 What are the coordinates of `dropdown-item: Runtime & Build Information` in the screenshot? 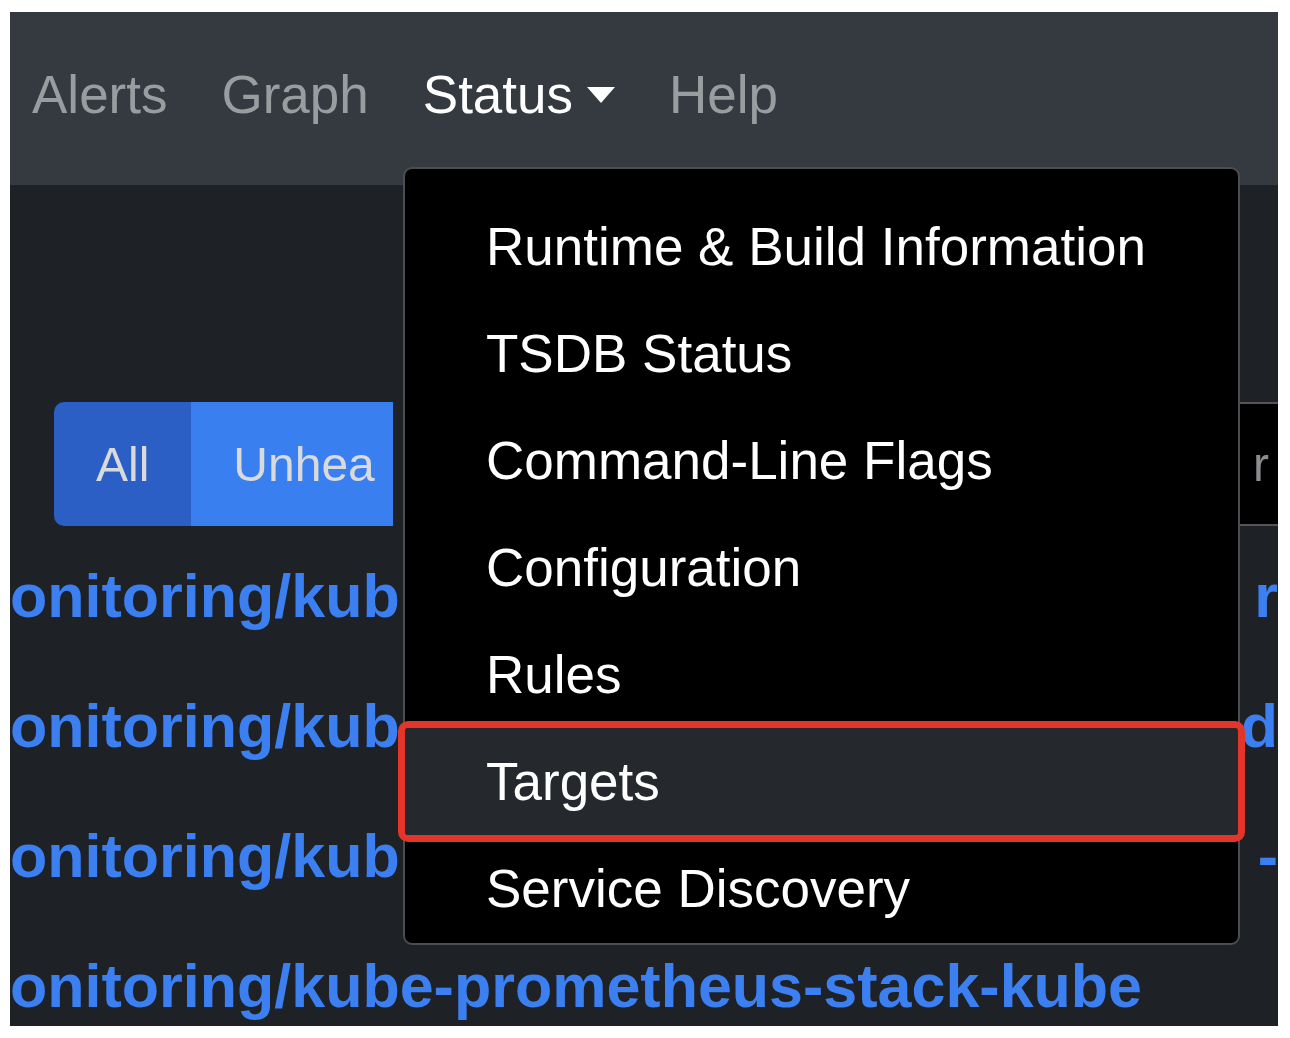 It's located at (821, 246).